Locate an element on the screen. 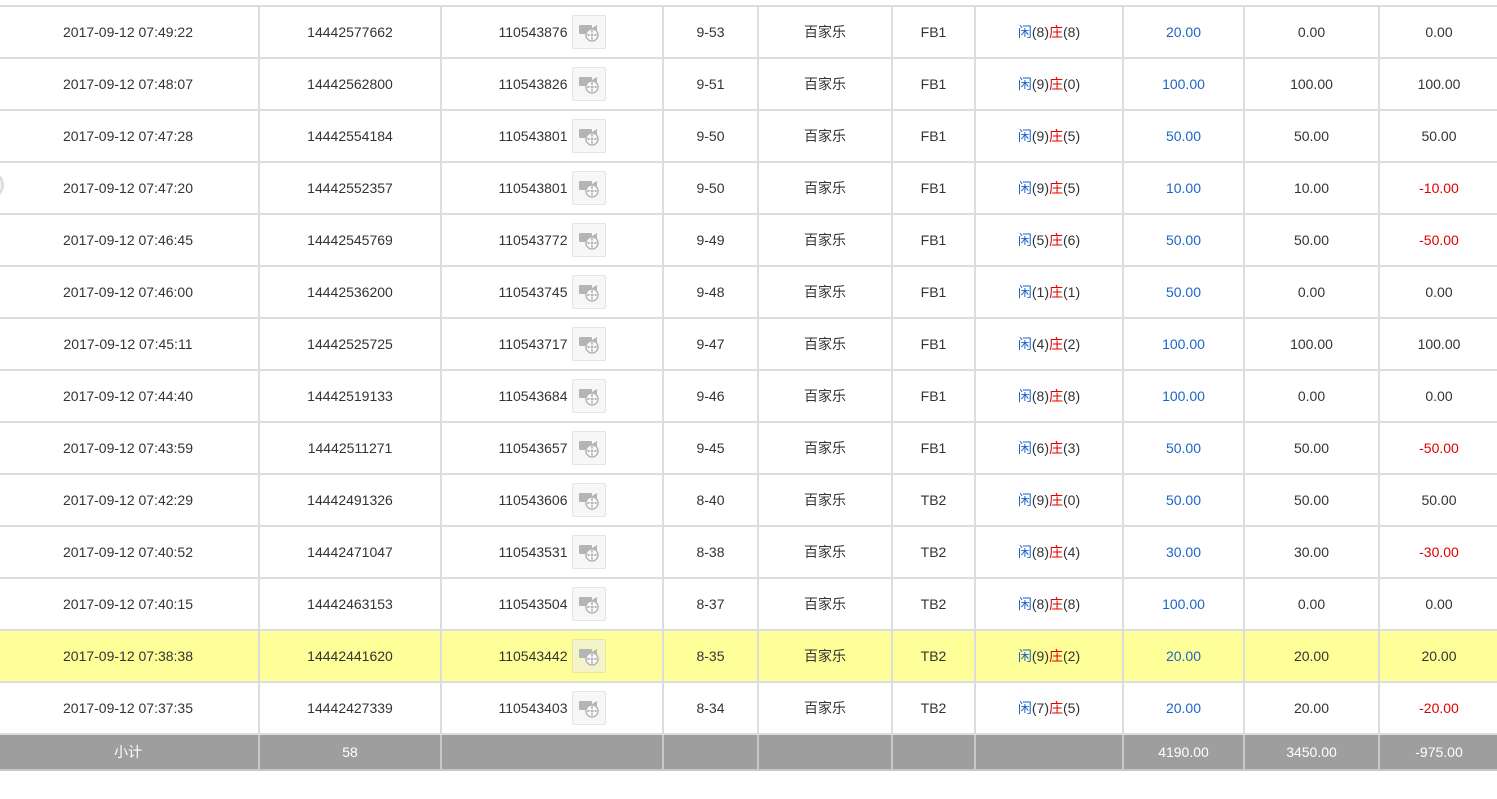  bet-number: 14442427339 is located at coordinates (350, 708).